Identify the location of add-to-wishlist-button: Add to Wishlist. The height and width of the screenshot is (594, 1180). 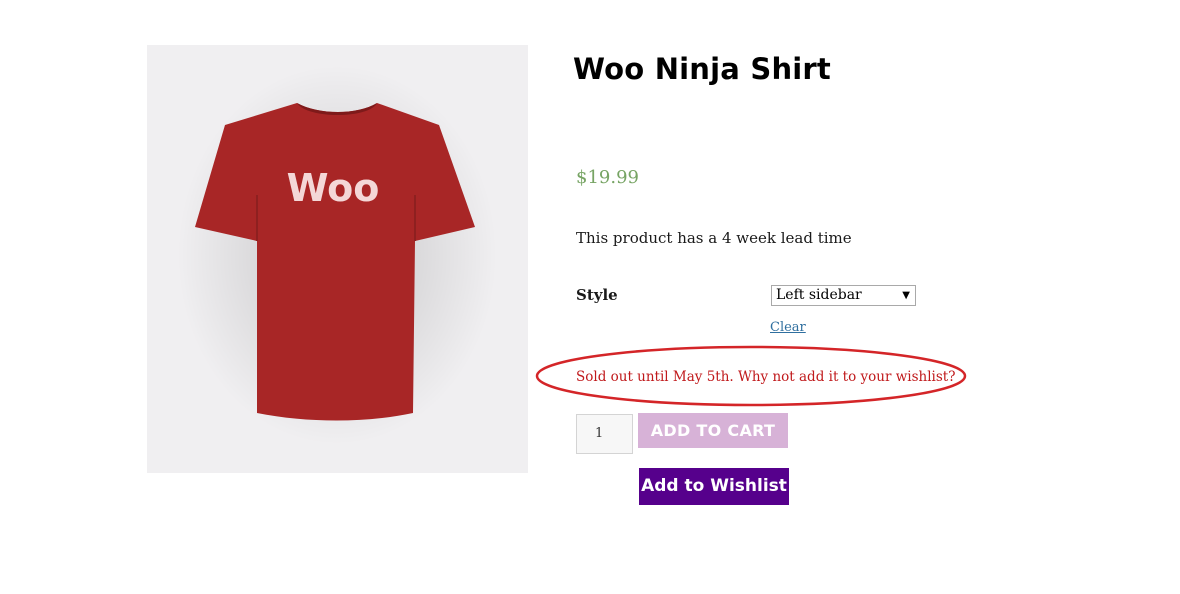
(714, 486).